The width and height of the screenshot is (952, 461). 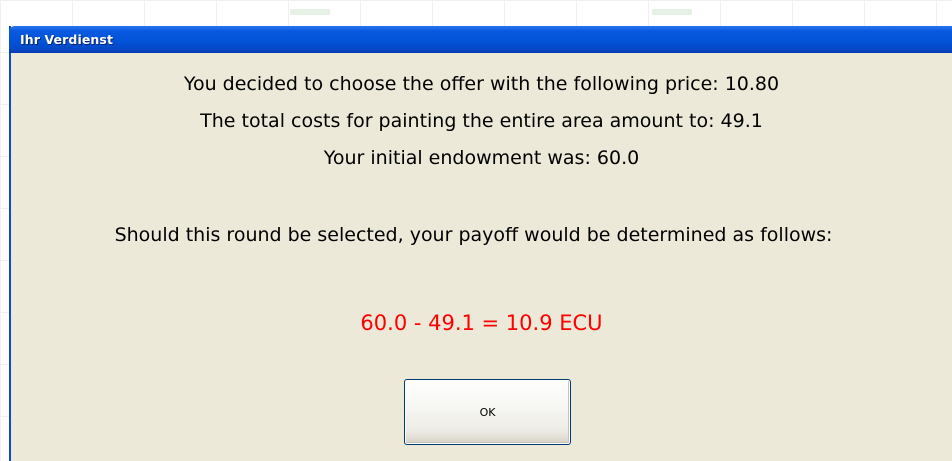 I want to click on ok-button: OK, so click(x=487, y=412).